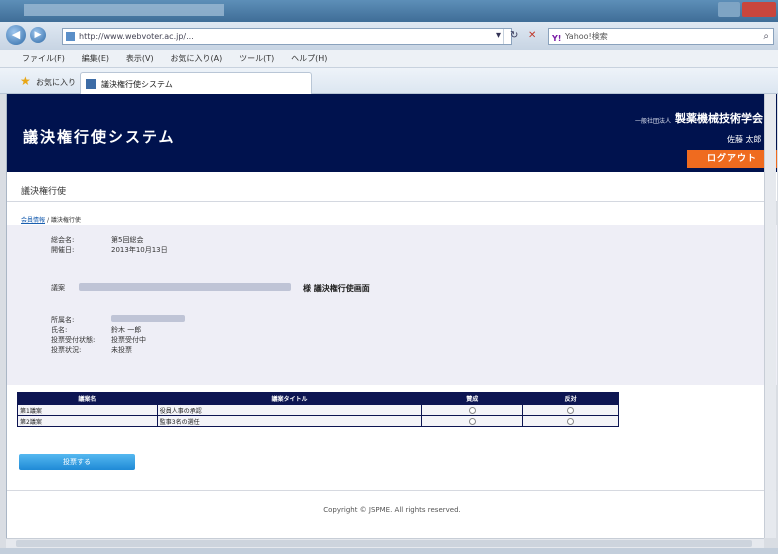 Image resolution: width=778 pixels, height=554 pixels. Describe the element at coordinates (56, 82) in the screenshot. I see `favorites-button: お気に入り` at that location.